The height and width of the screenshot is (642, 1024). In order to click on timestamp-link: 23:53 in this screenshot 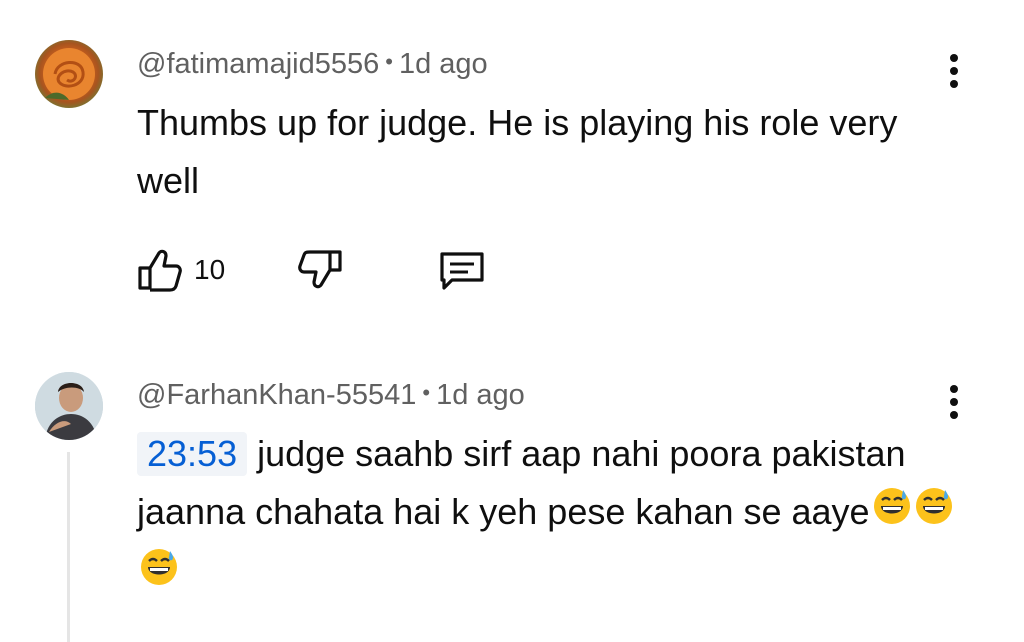, I will do `click(192, 454)`.